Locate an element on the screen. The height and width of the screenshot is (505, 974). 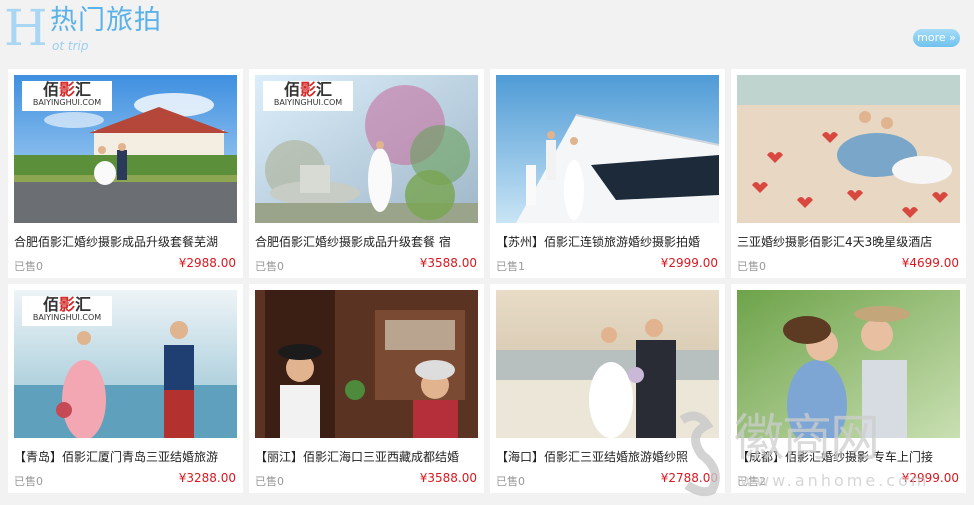
section-title: 热门旅拍 is located at coordinates (106, 20).